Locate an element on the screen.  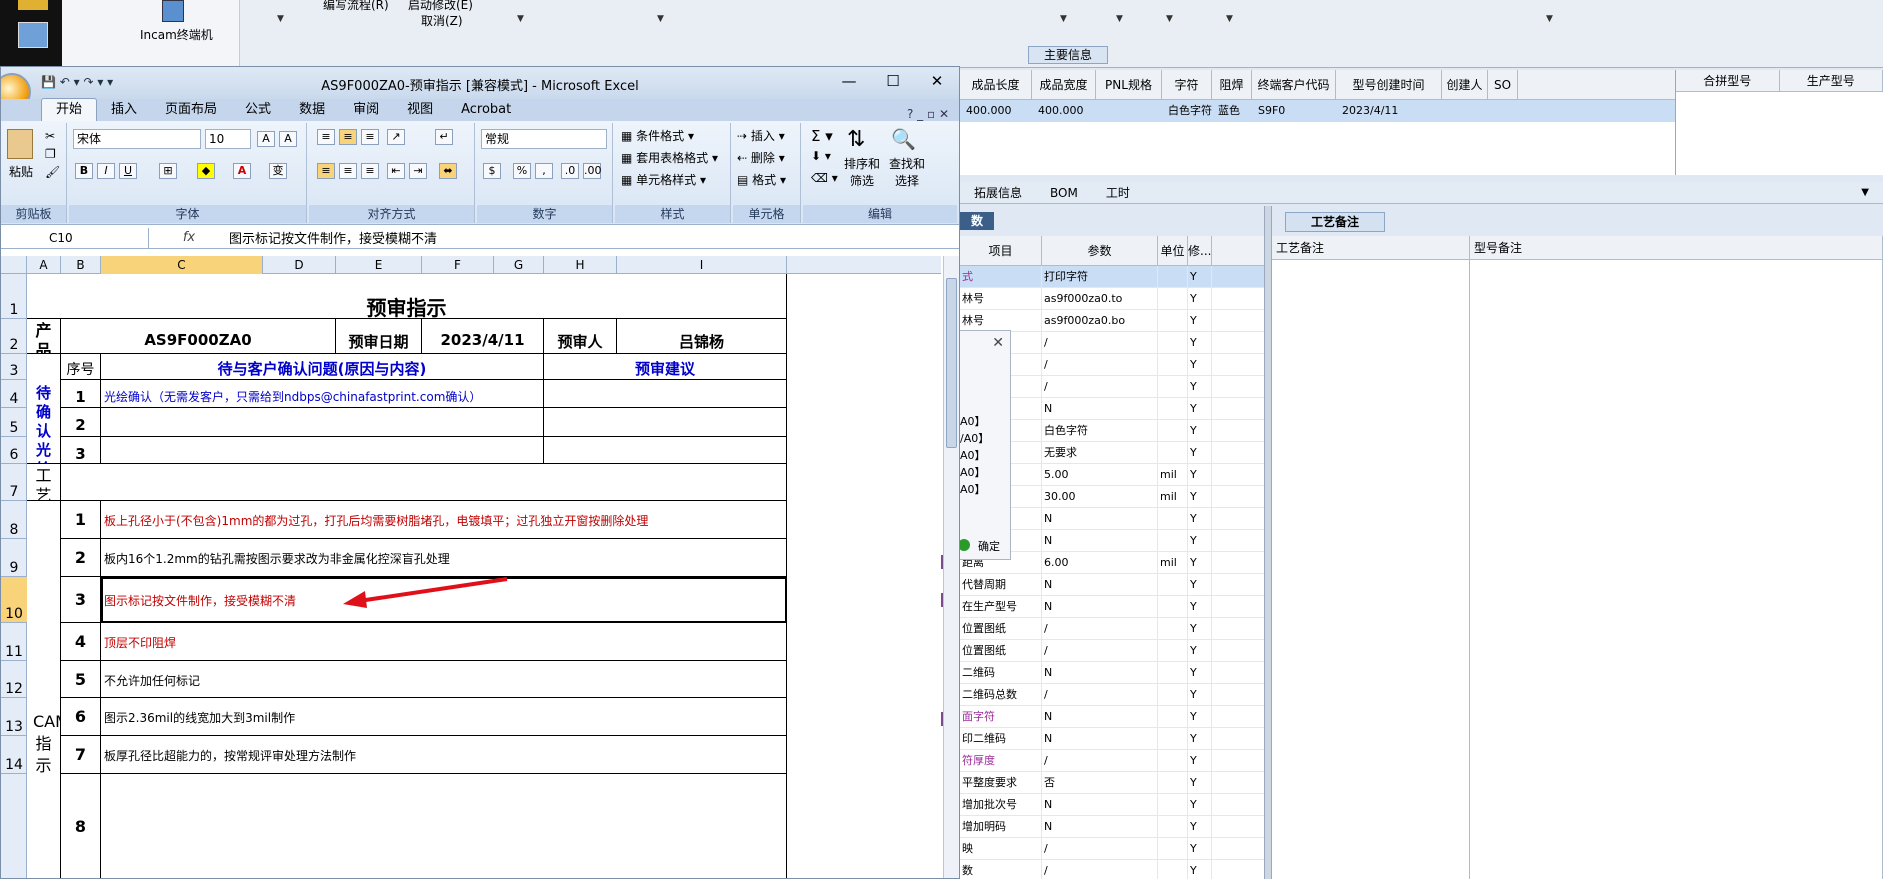
param-row: 在生产型号 N Y is located at coordinates (1112, 607).